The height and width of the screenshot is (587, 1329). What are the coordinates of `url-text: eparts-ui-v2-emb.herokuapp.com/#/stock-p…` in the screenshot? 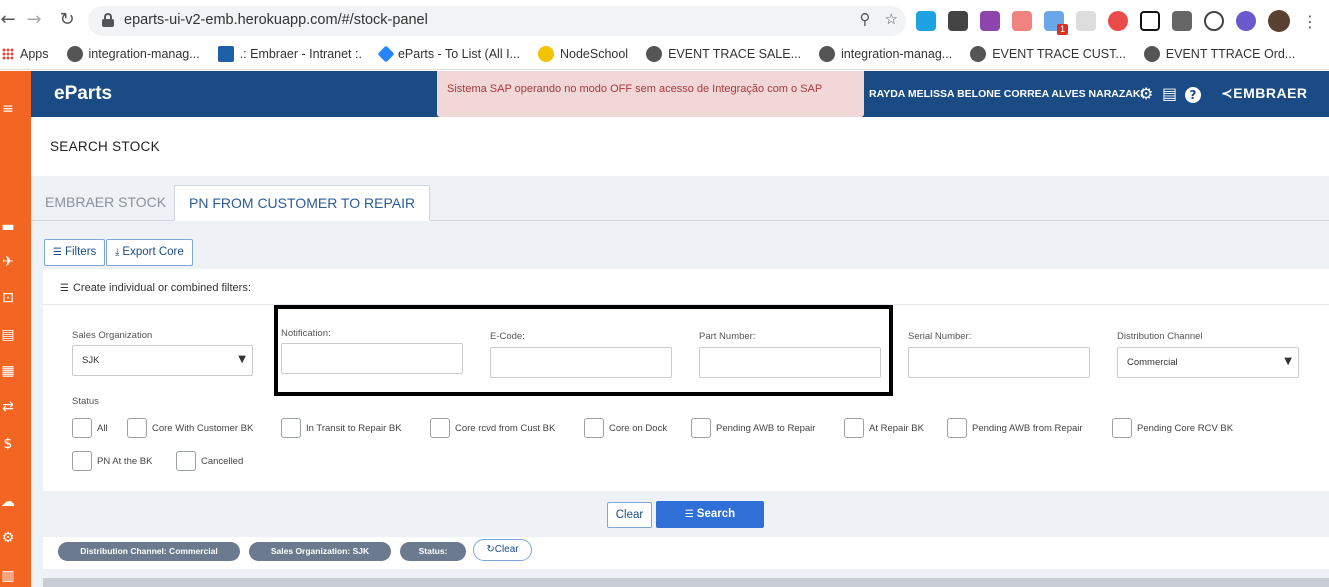 It's located at (276, 20).